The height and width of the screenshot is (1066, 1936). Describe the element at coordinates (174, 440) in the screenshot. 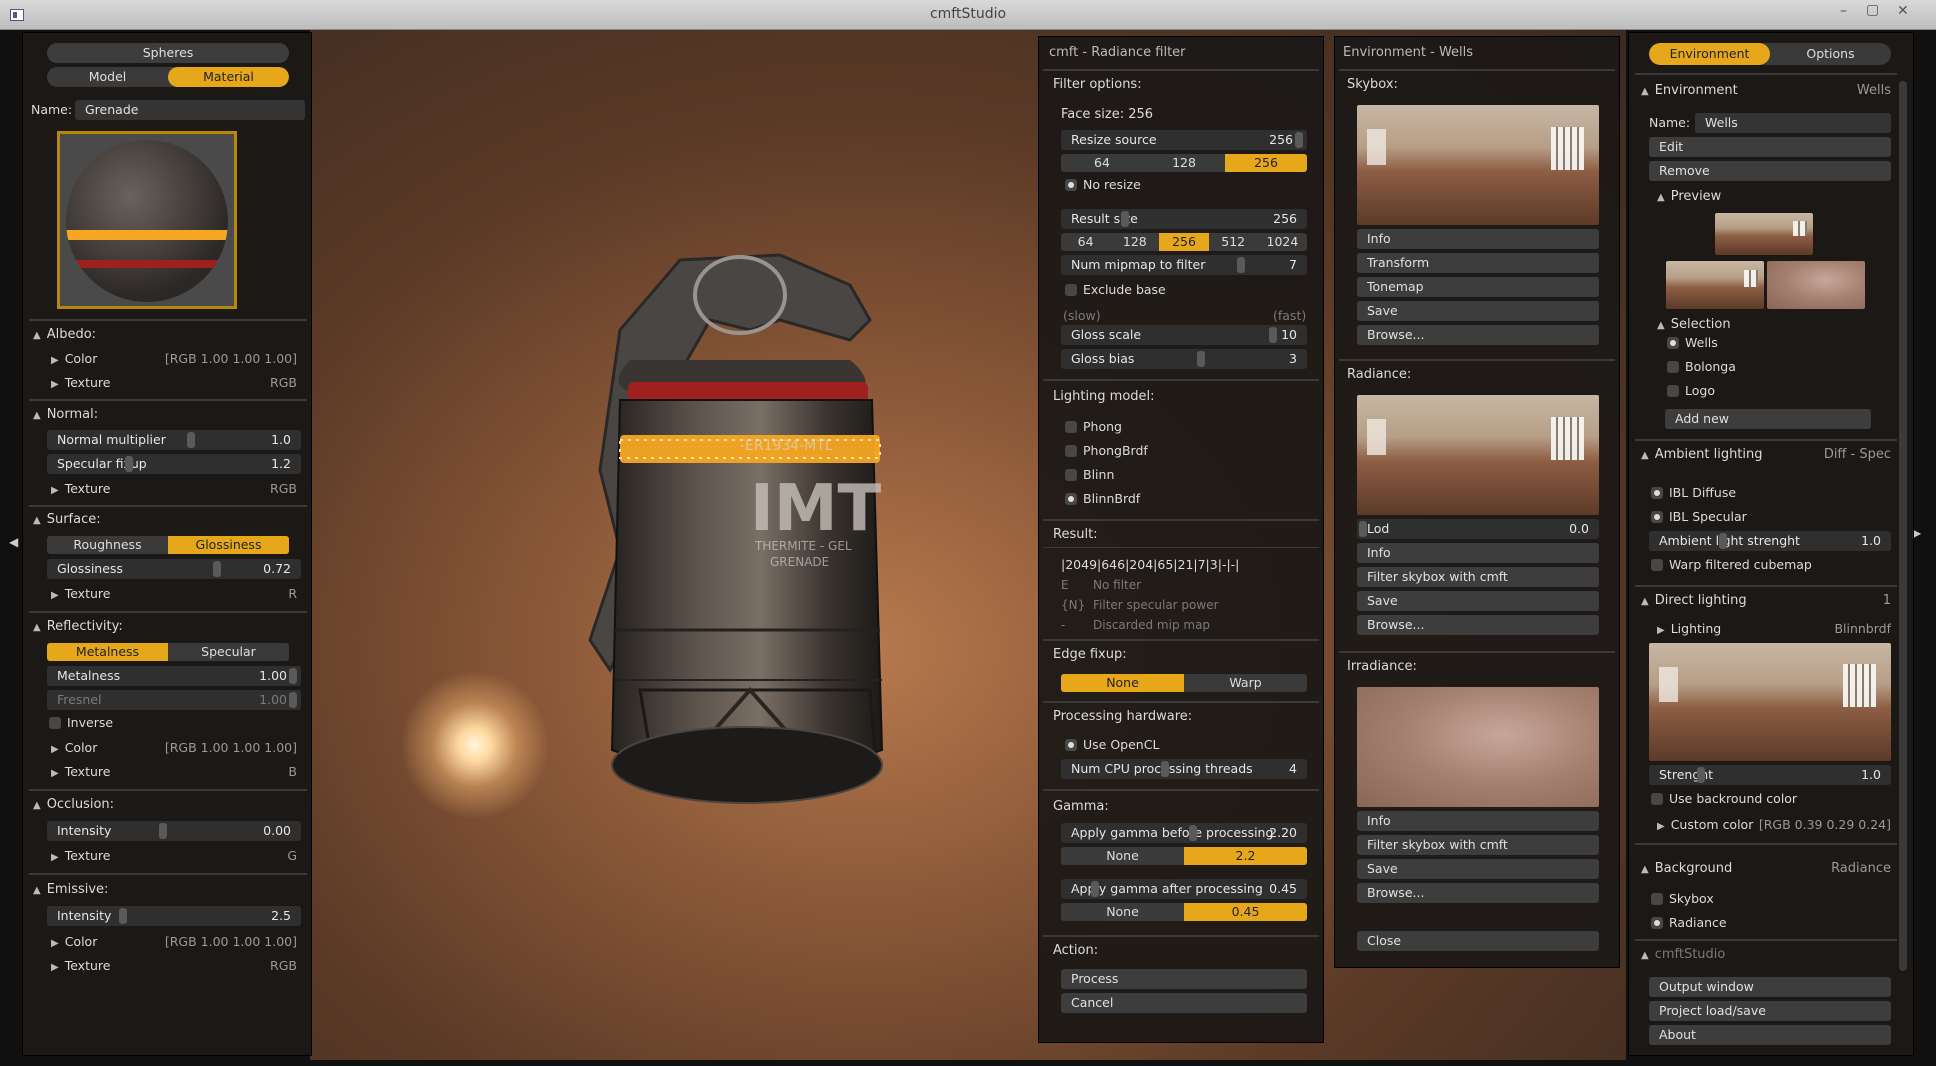

I see `normal-multiplier-slider: Normal multiplier 1.0` at that location.